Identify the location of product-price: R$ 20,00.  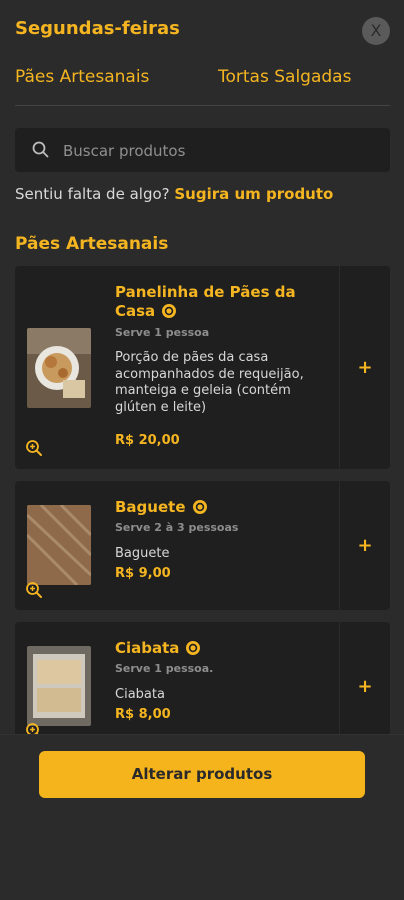
(147, 440).